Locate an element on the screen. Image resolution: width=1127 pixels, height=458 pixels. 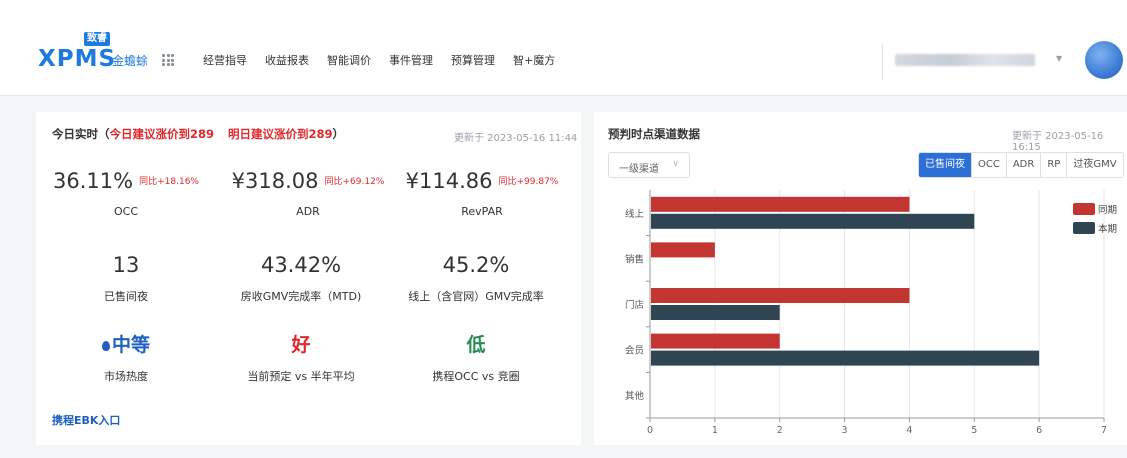
y-tick-label: 线上 is located at coordinates (635, 214).